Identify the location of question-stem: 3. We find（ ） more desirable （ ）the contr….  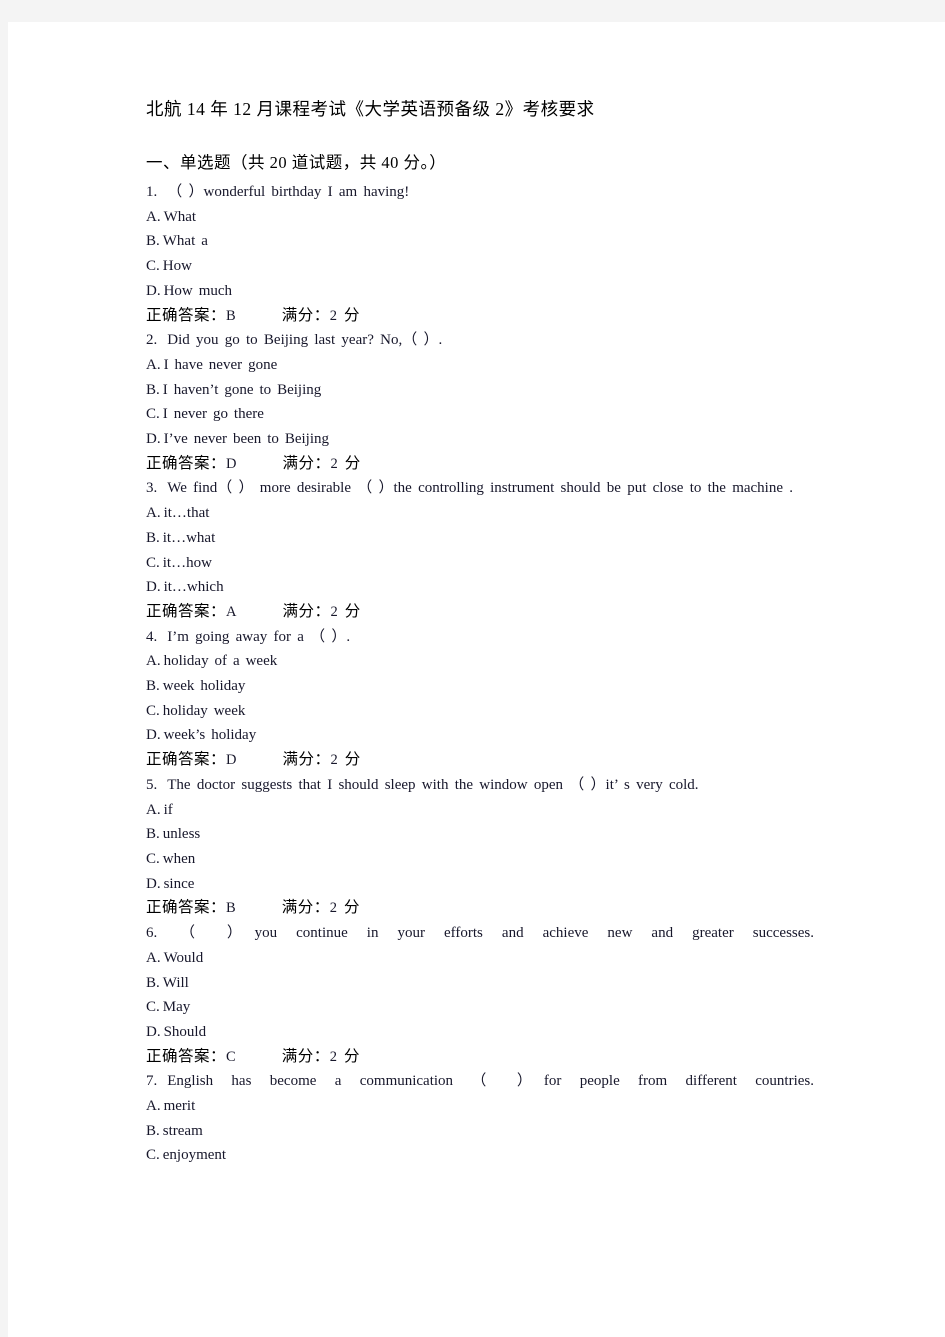
(480, 488).